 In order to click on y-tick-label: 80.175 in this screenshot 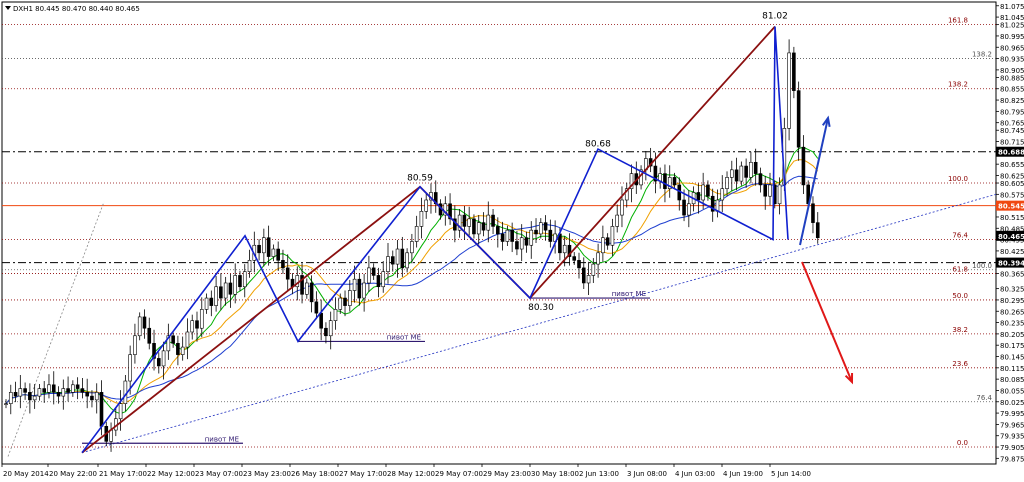, I will do `click(1012, 346)`.